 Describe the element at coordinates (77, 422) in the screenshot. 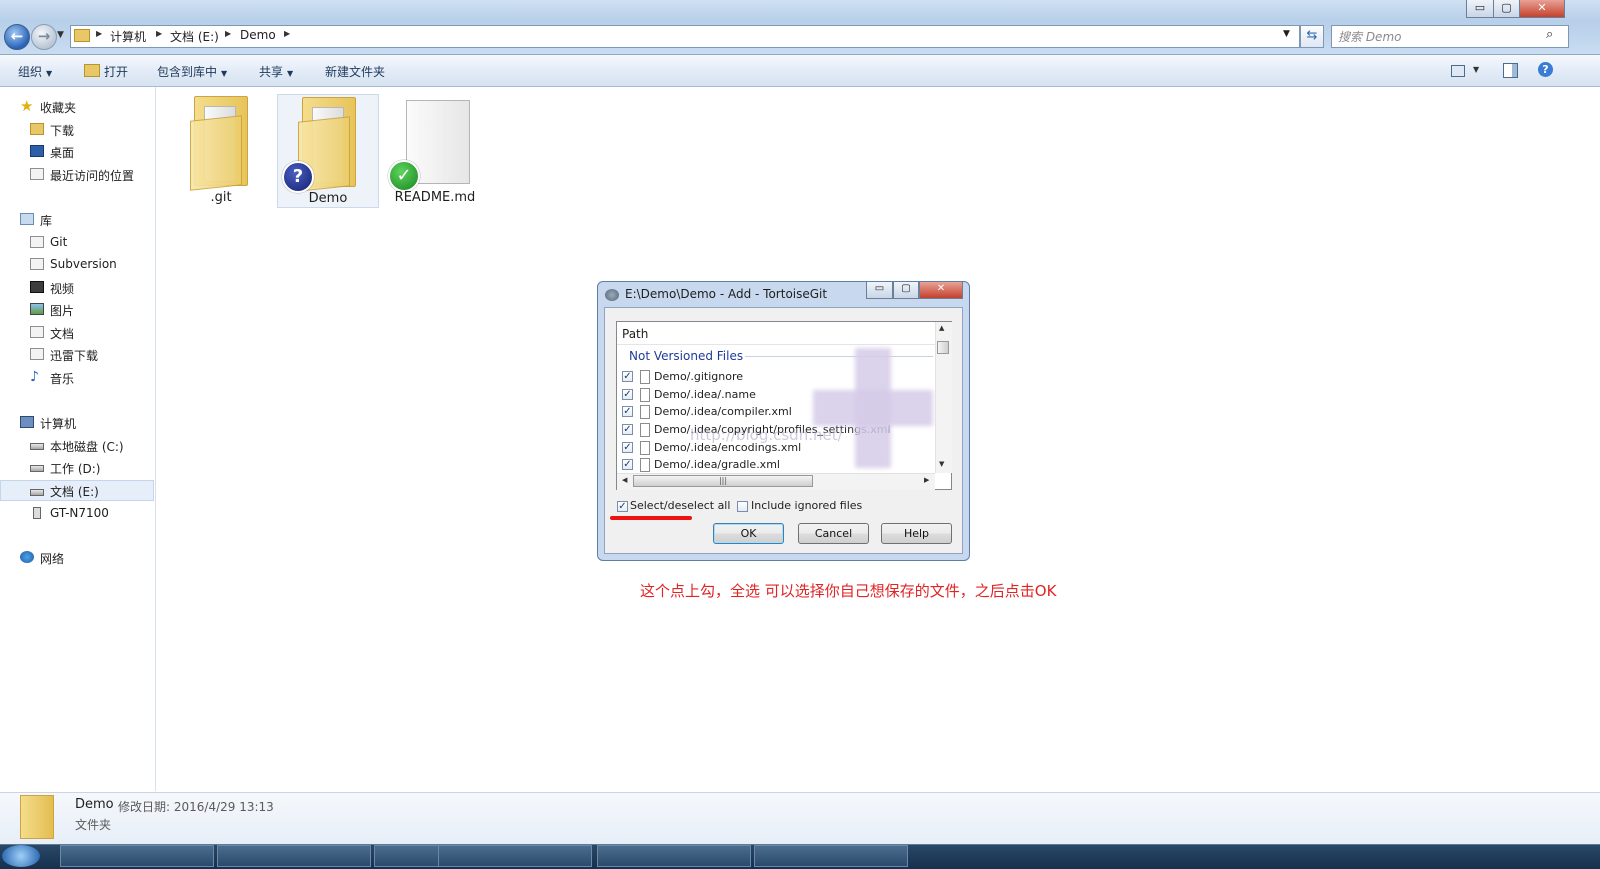

I see `nav-computer: 计算机` at that location.